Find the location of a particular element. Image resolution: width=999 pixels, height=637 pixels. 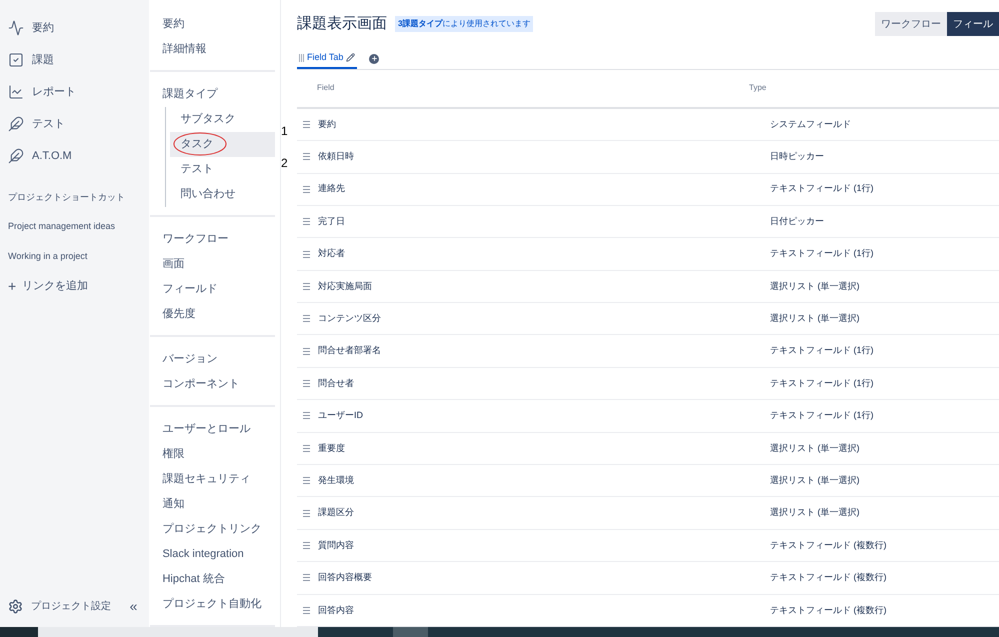

nav-item: 課題タイプ is located at coordinates (212, 94).